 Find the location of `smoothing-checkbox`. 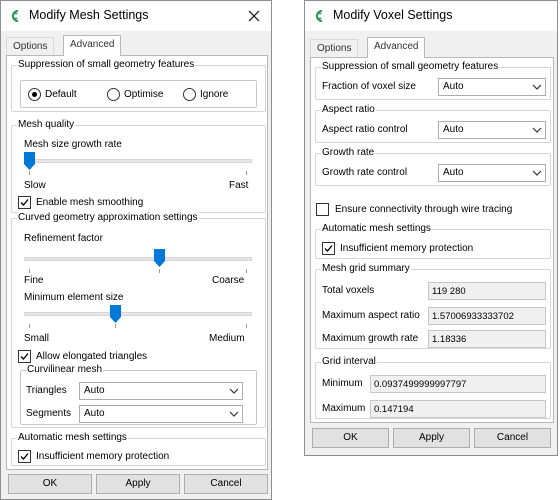

smoothing-checkbox is located at coordinates (24, 202).